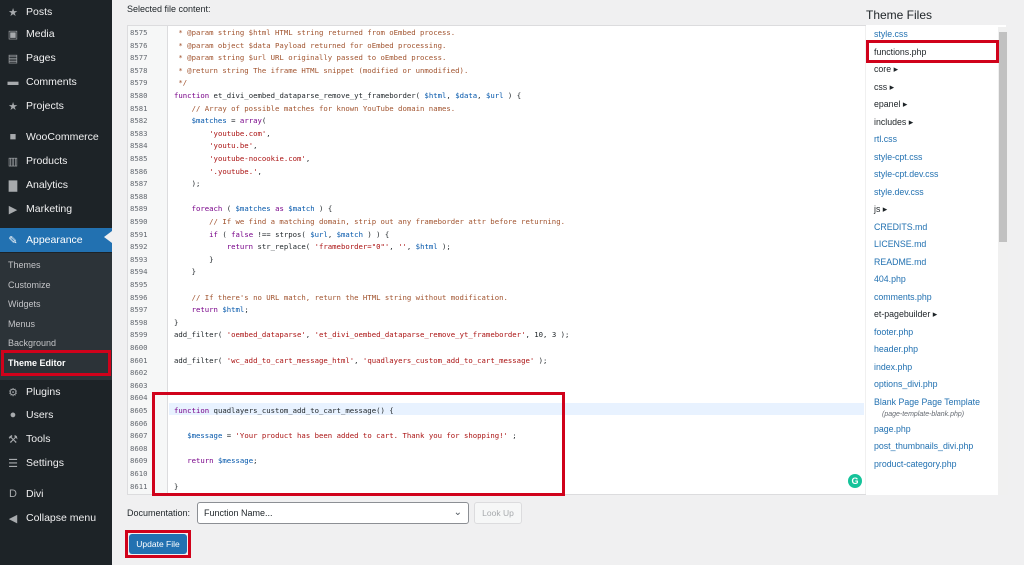 Image resolution: width=1024 pixels, height=565 pixels. I want to click on theme-folder-item: js ▸, so click(880, 209).